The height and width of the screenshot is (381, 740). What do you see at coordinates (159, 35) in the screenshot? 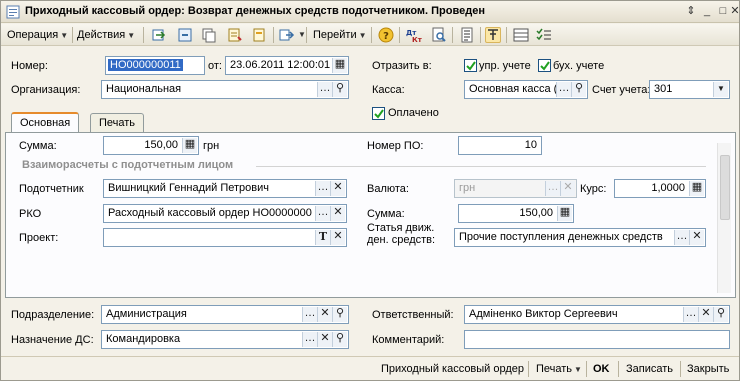
I see `post-icon` at bounding box center [159, 35].